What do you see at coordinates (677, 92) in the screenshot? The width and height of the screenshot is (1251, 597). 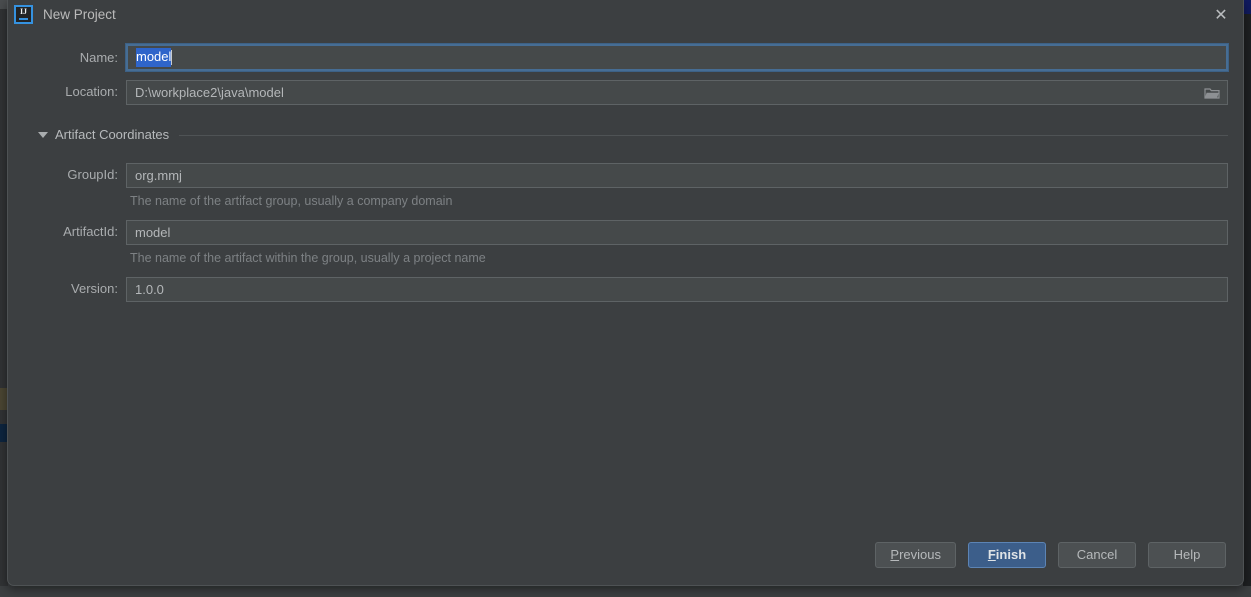 I see `location-input: D:\workplace2\java\model` at bounding box center [677, 92].